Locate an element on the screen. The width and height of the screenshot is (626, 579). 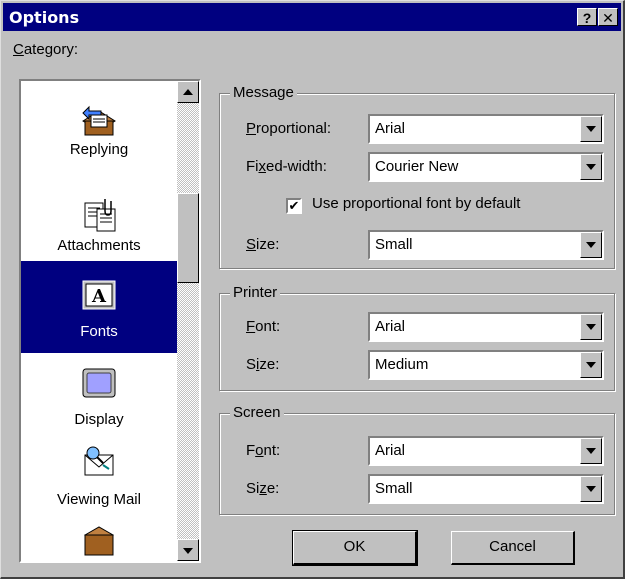
display-icon is located at coordinates (99, 383).